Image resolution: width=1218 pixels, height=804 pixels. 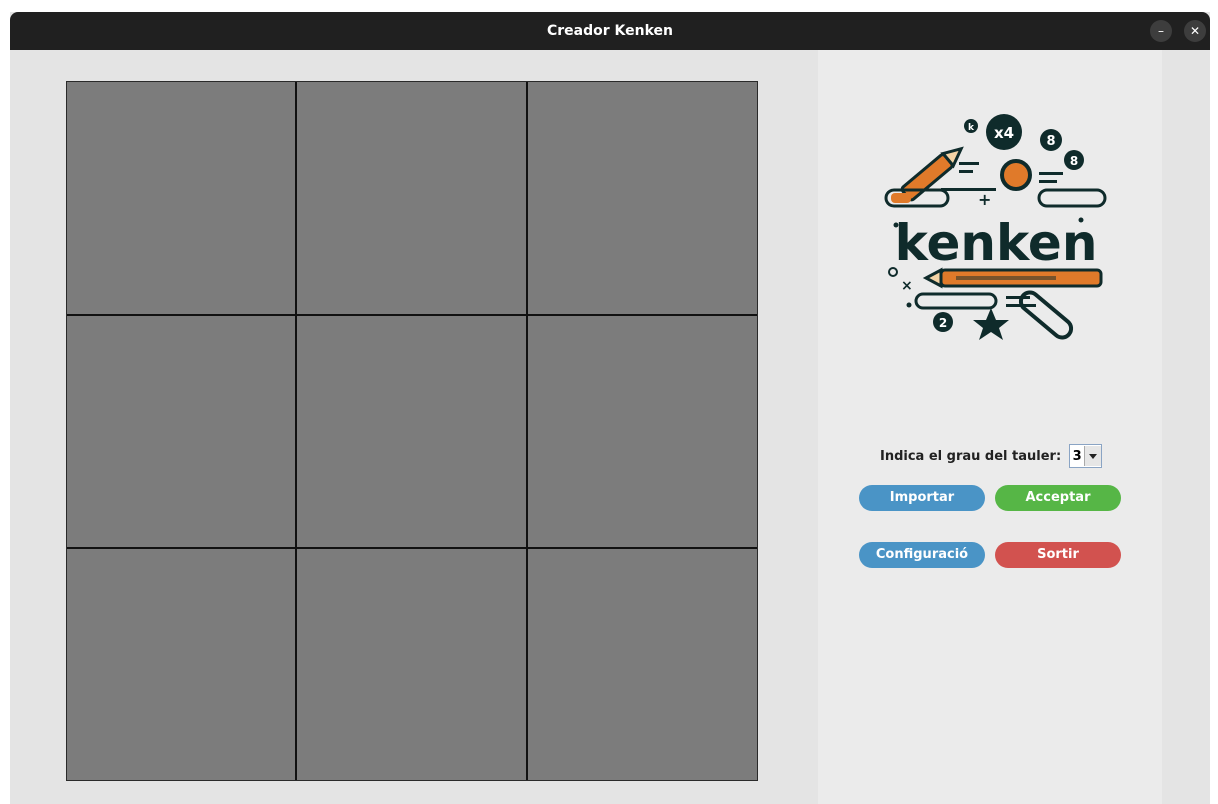 I want to click on badge-8-text: 8, so click(x=1050, y=141).